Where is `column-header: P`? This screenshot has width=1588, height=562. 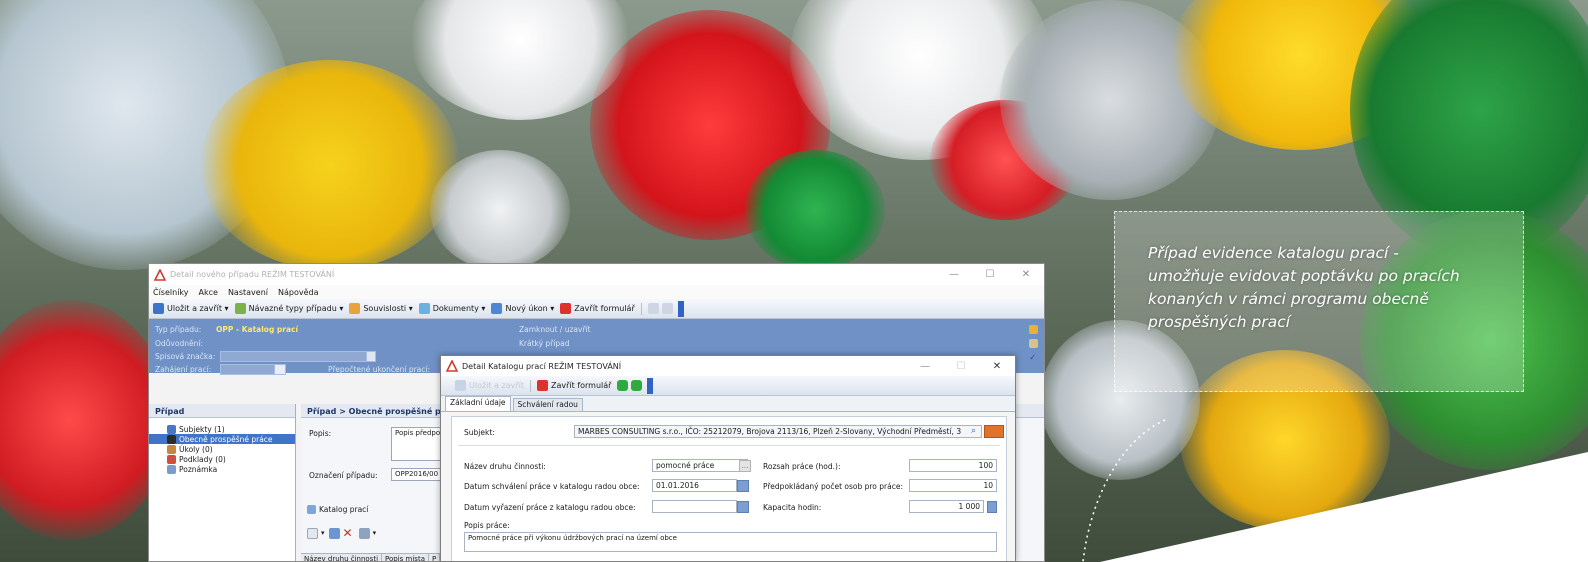 column-header: P is located at coordinates (435, 557).